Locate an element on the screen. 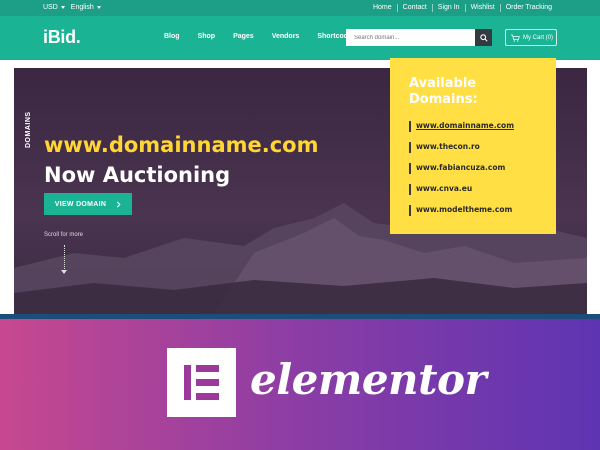 The height and width of the screenshot is (450, 600). search-button is located at coordinates (483, 37).